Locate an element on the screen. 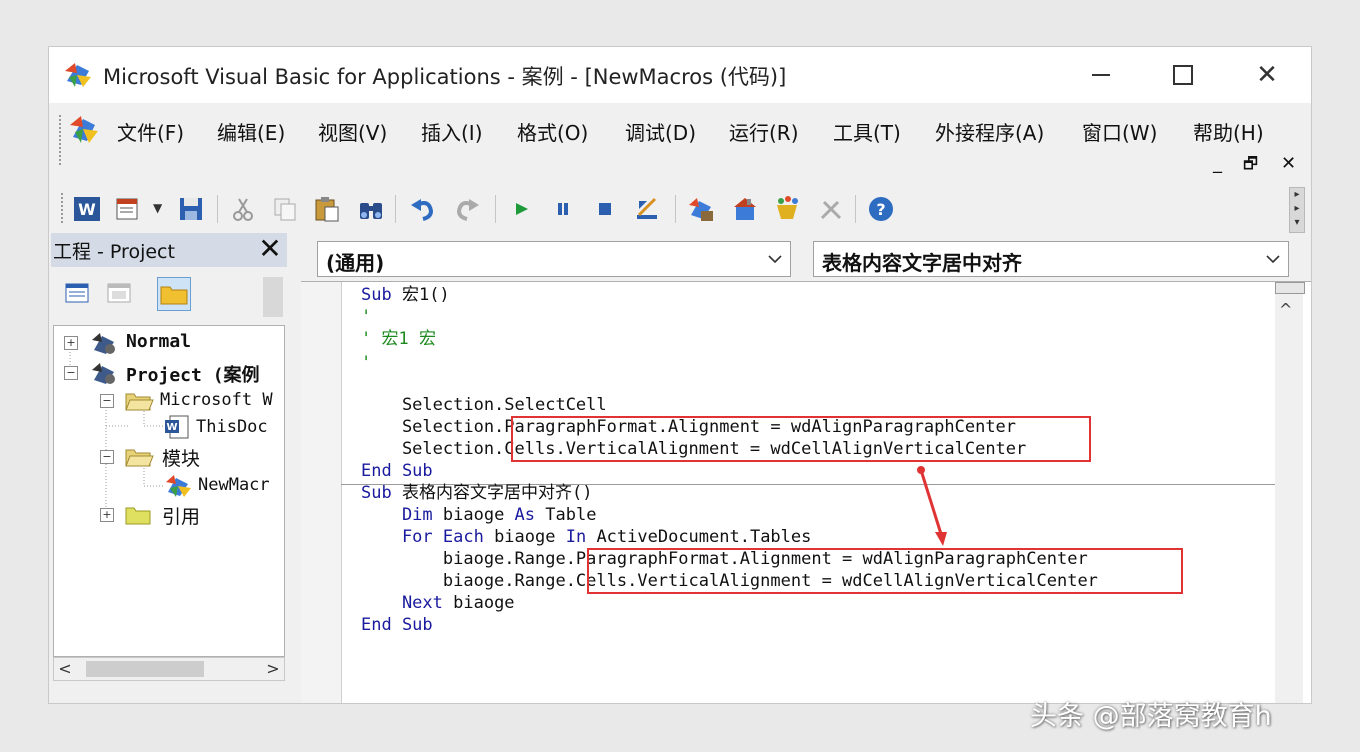 This screenshot has height=752, width=1360. procedure-combobox-value: 表格内容文字居中对齐 is located at coordinates (922, 263).